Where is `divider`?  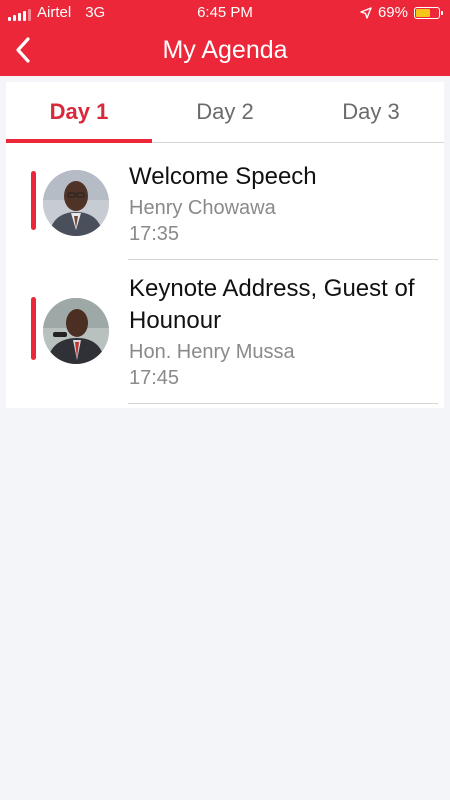
divider is located at coordinates (283, 403).